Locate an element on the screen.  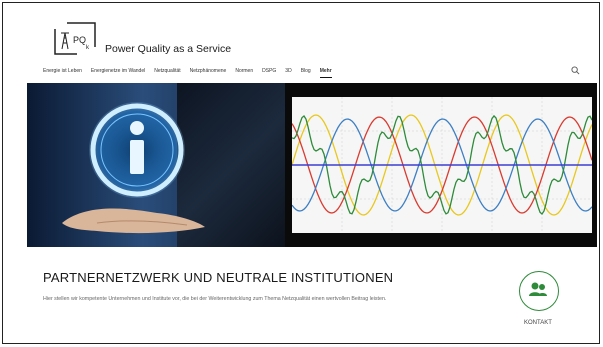
info-icon is located at coordinates (137, 150).